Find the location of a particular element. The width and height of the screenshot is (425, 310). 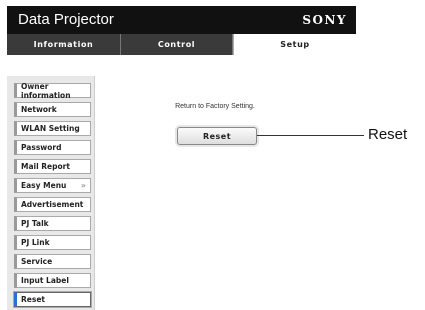

tab-bar: Information Control Setup is located at coordinates (181, 44).